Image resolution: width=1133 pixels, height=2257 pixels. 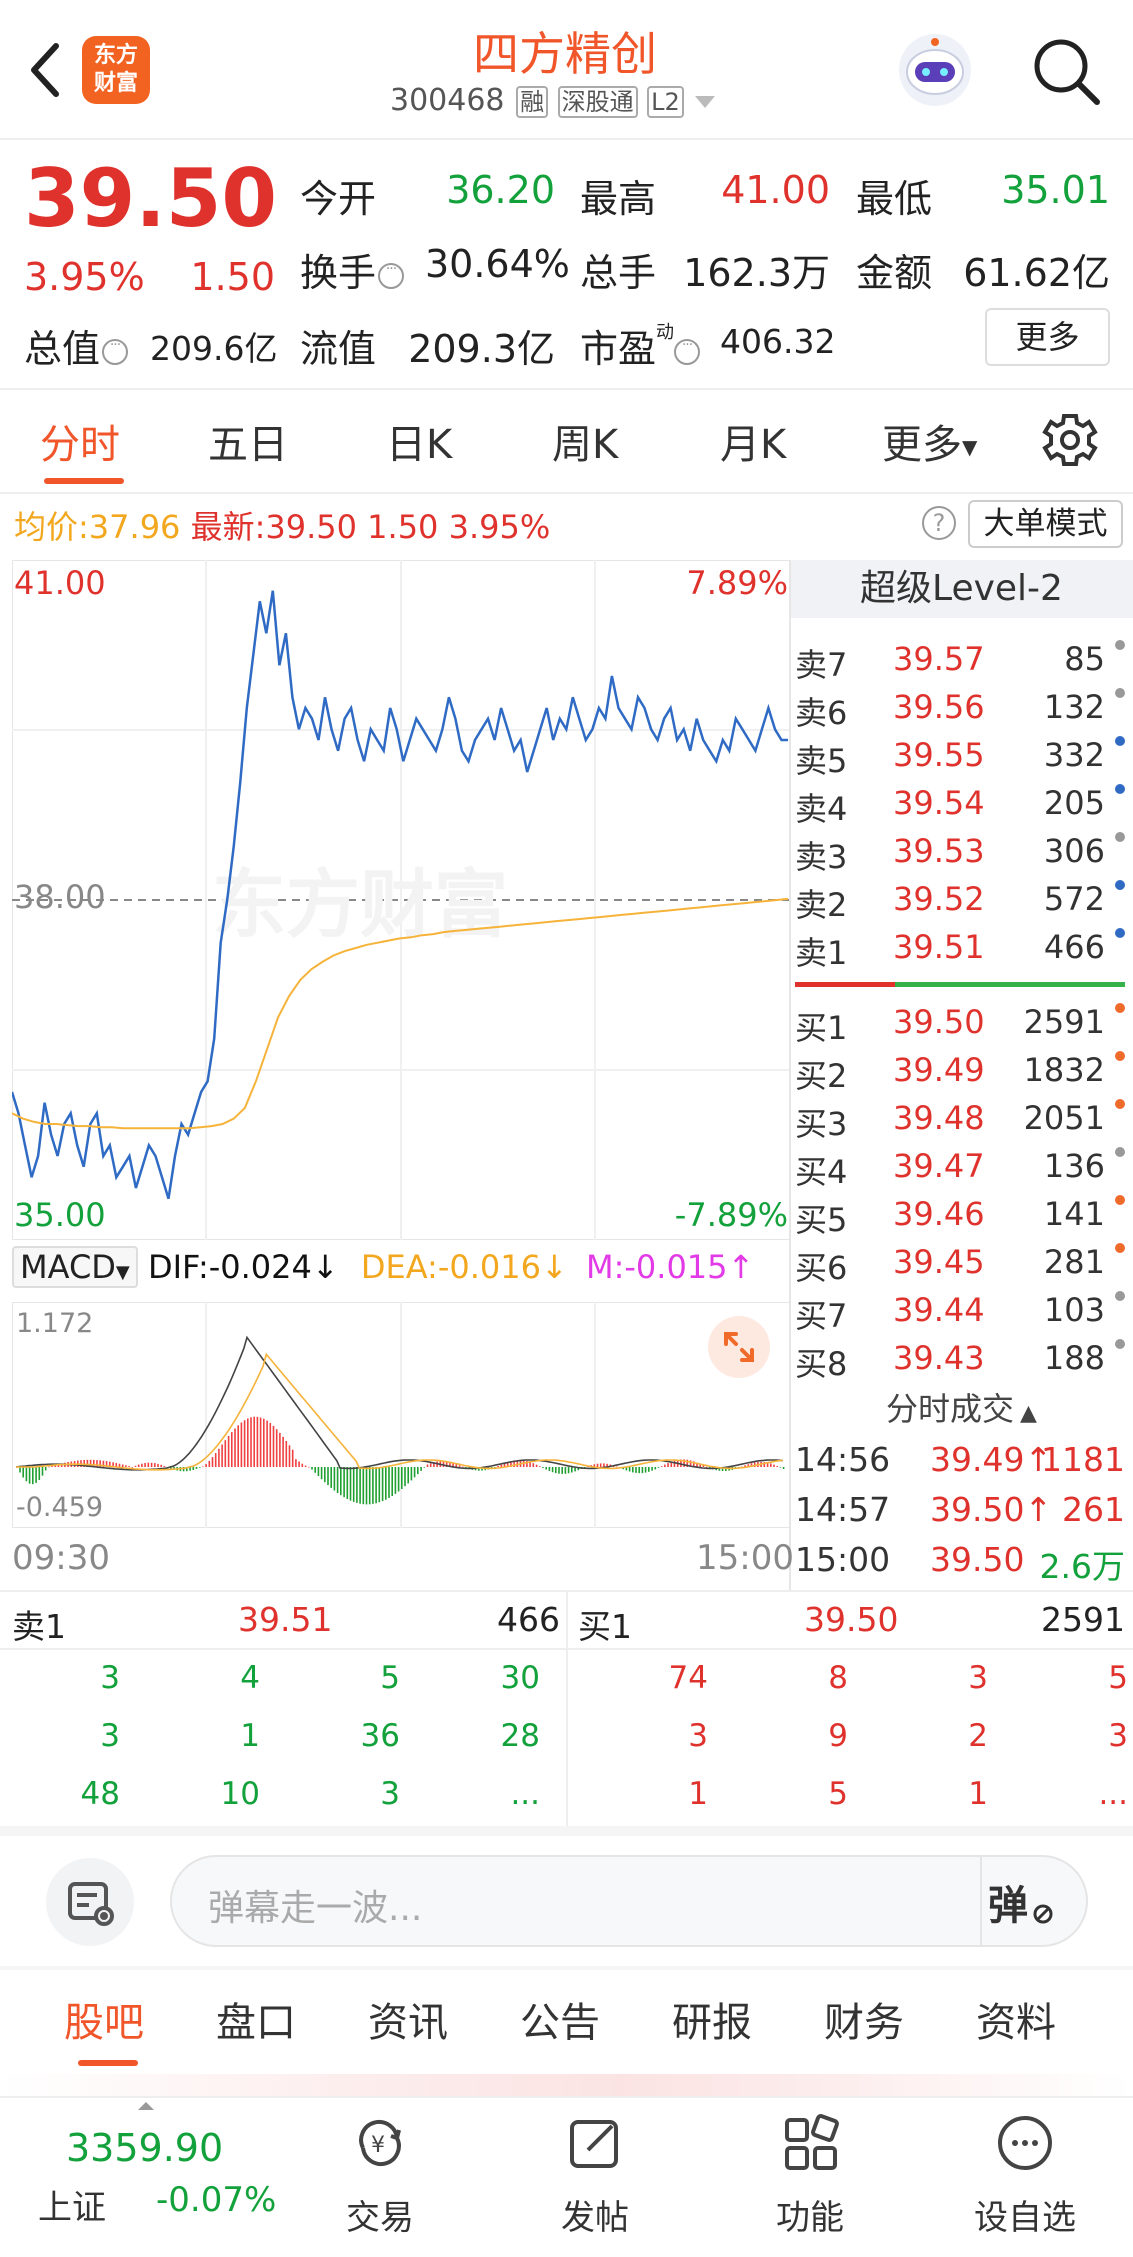 I want to click on robot-avatar-icon, so click(x=935, y=70).